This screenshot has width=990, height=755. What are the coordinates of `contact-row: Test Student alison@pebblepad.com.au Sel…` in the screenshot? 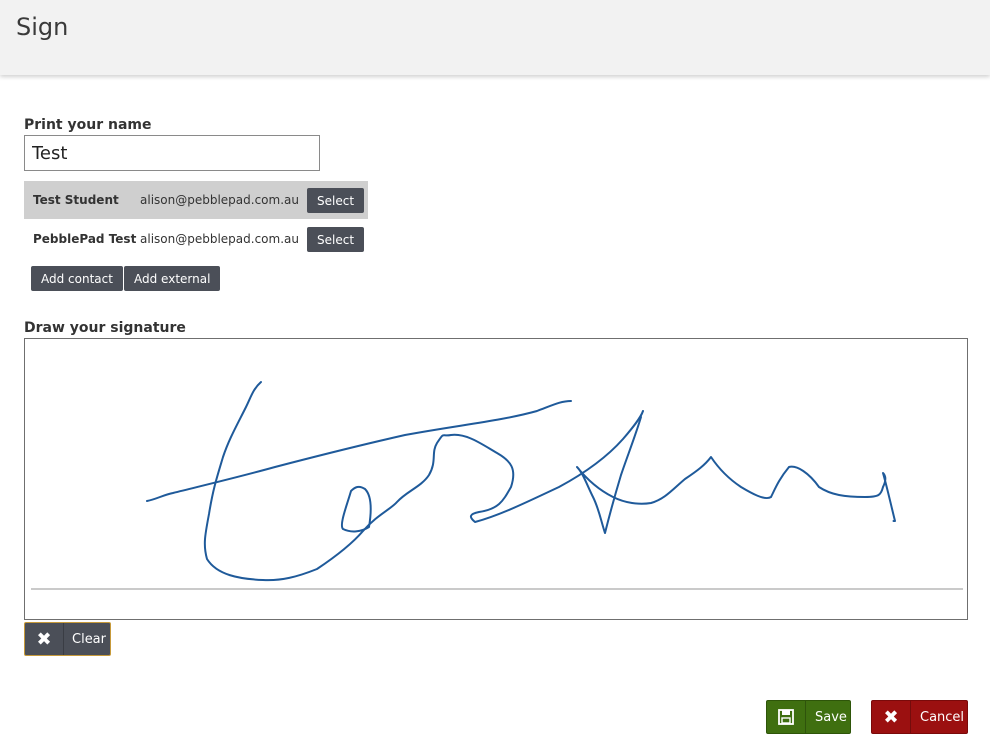 It's located at (196, 200).